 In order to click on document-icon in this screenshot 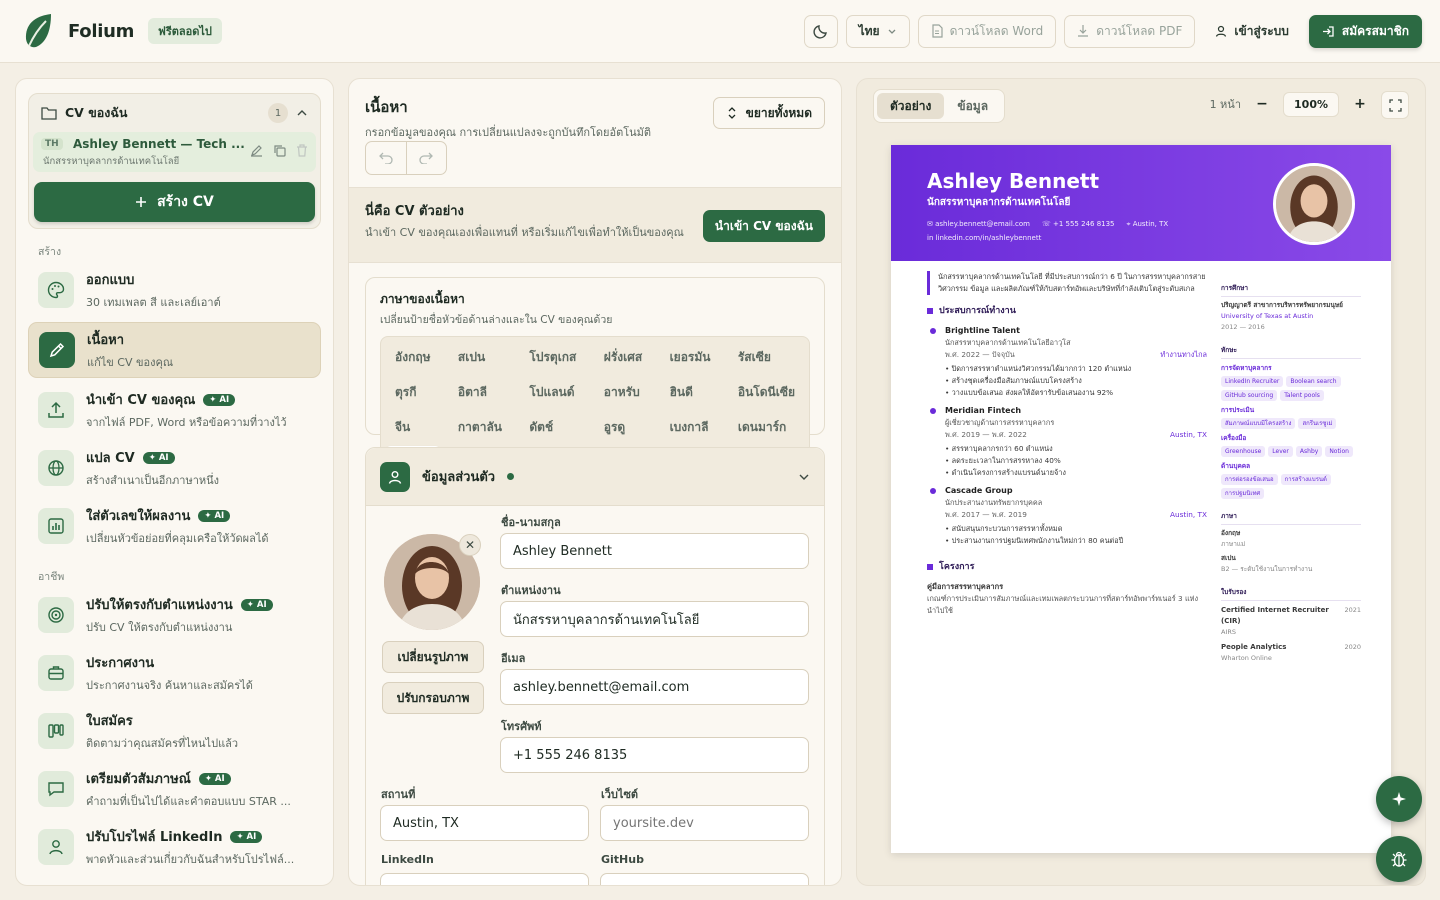, I will do `click(937, 31)`.